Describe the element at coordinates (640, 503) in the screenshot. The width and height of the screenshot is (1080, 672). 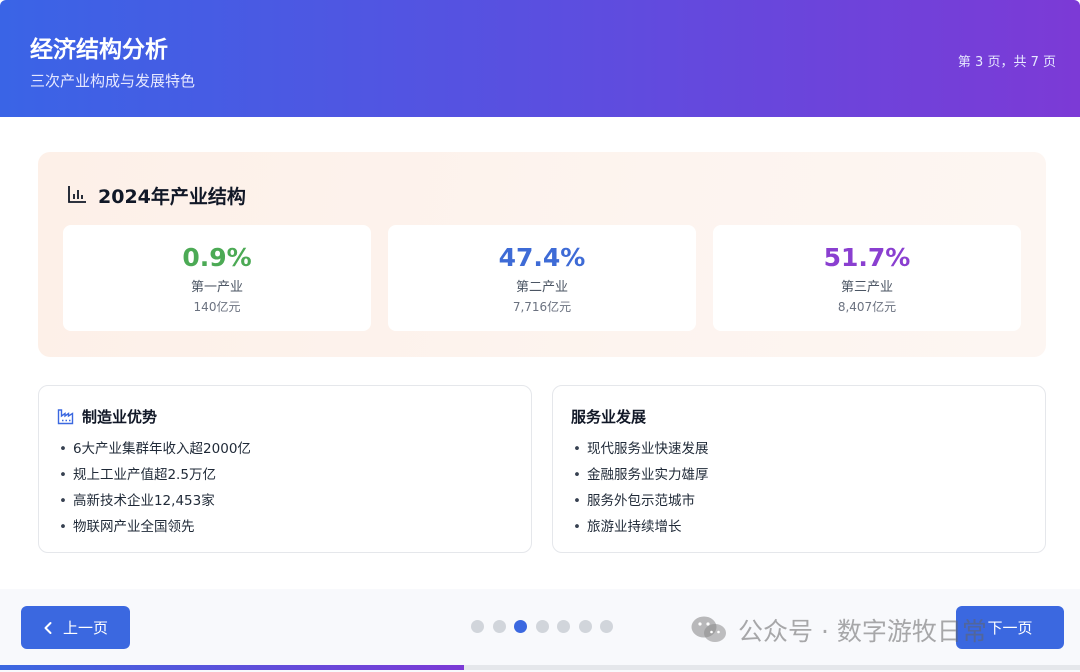
I see `list-item: 服务外包示范城市` at that location.